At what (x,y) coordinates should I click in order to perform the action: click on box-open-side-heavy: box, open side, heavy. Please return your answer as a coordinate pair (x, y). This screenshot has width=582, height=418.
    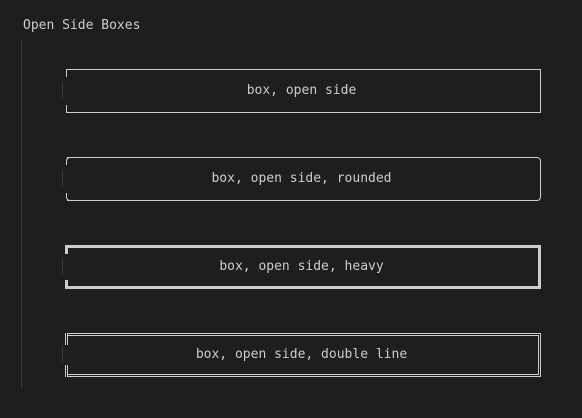
    Looking at the image, I should click on (301, 267).